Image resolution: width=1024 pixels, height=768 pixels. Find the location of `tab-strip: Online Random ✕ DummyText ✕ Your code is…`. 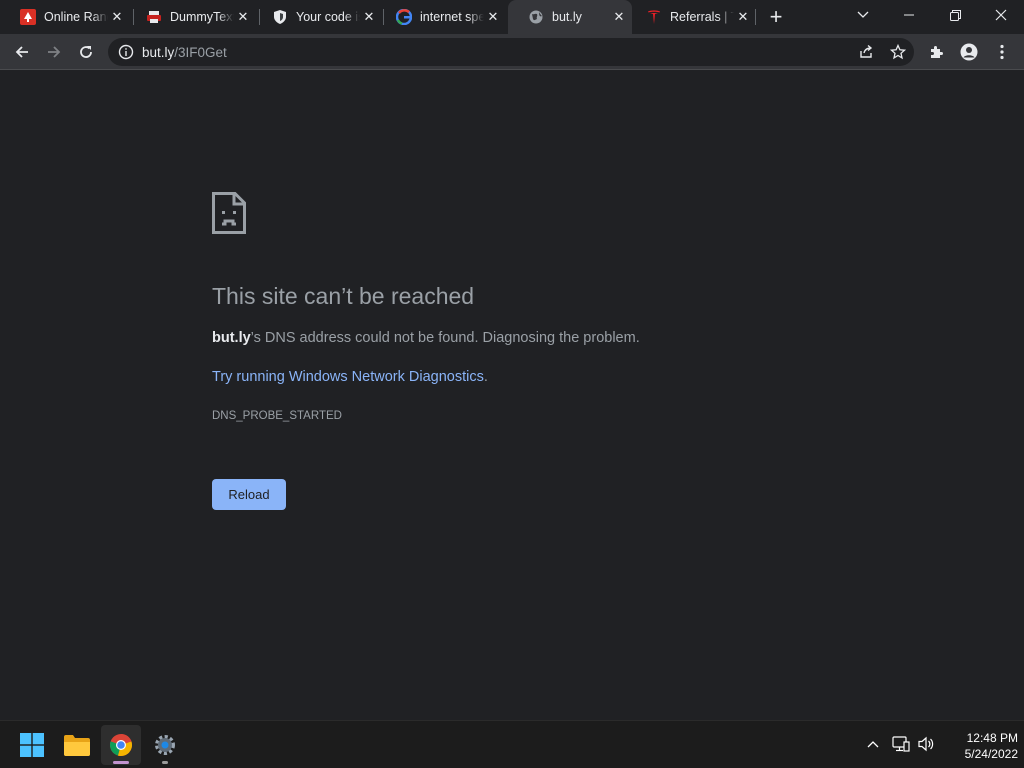

tab-strip: Online Random ✕ DummyText ✕ Your code is… is located at coordinates (512, 17).